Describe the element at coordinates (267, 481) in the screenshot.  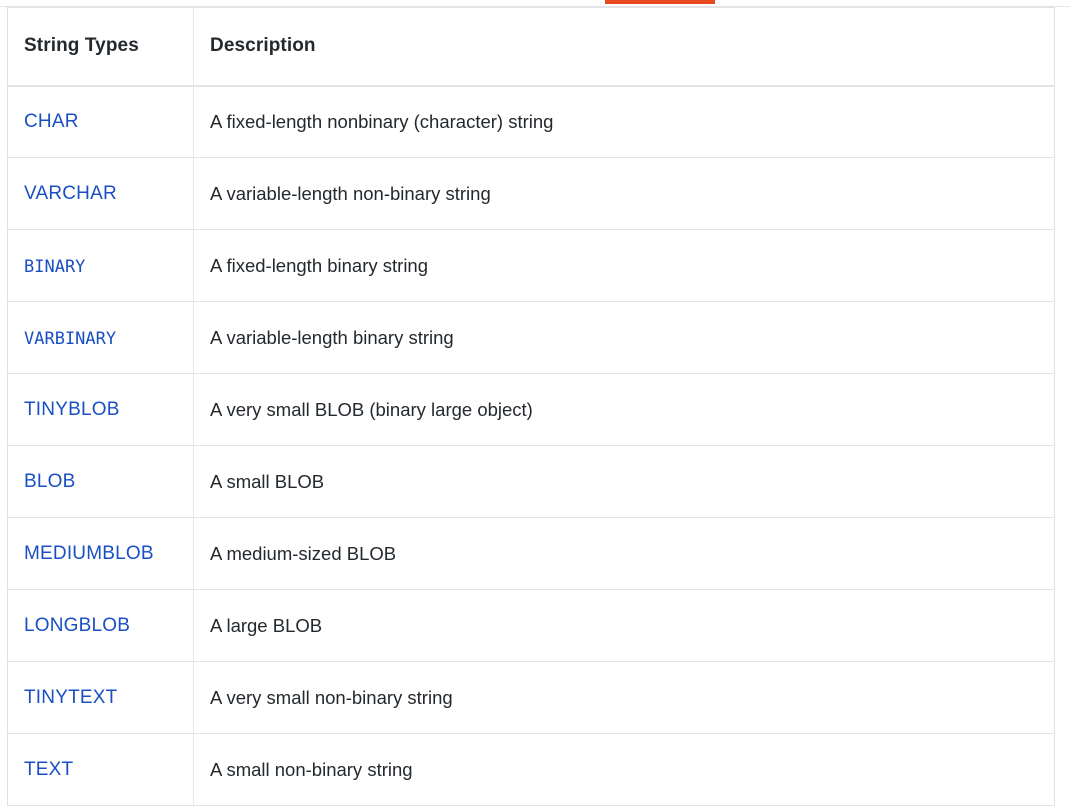
I see `description-text: A small BLOB` at that location.